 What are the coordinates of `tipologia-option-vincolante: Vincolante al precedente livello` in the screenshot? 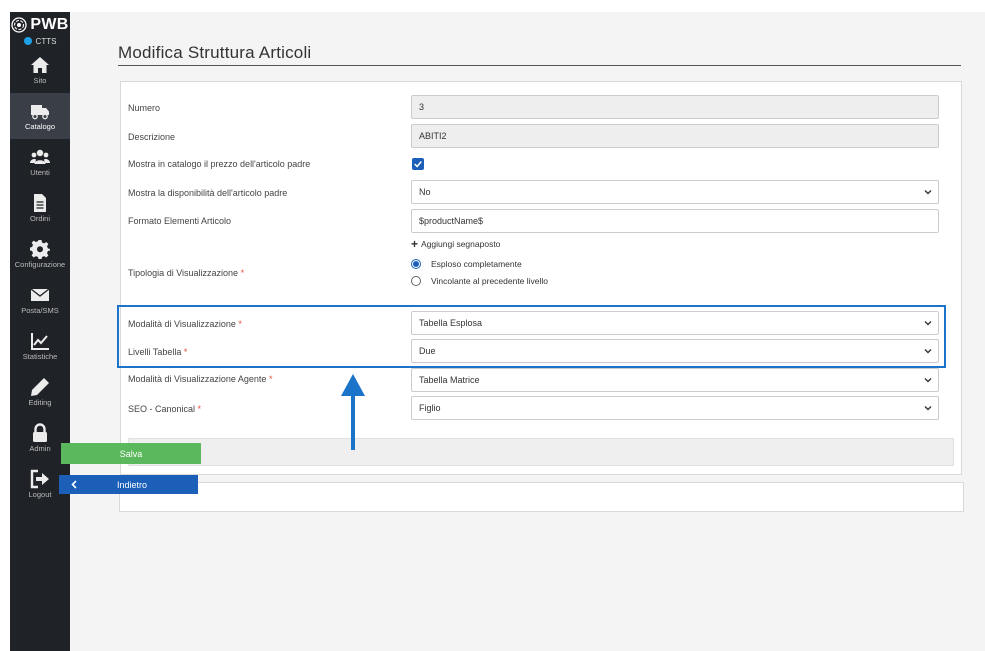 It's located at (479, 281).